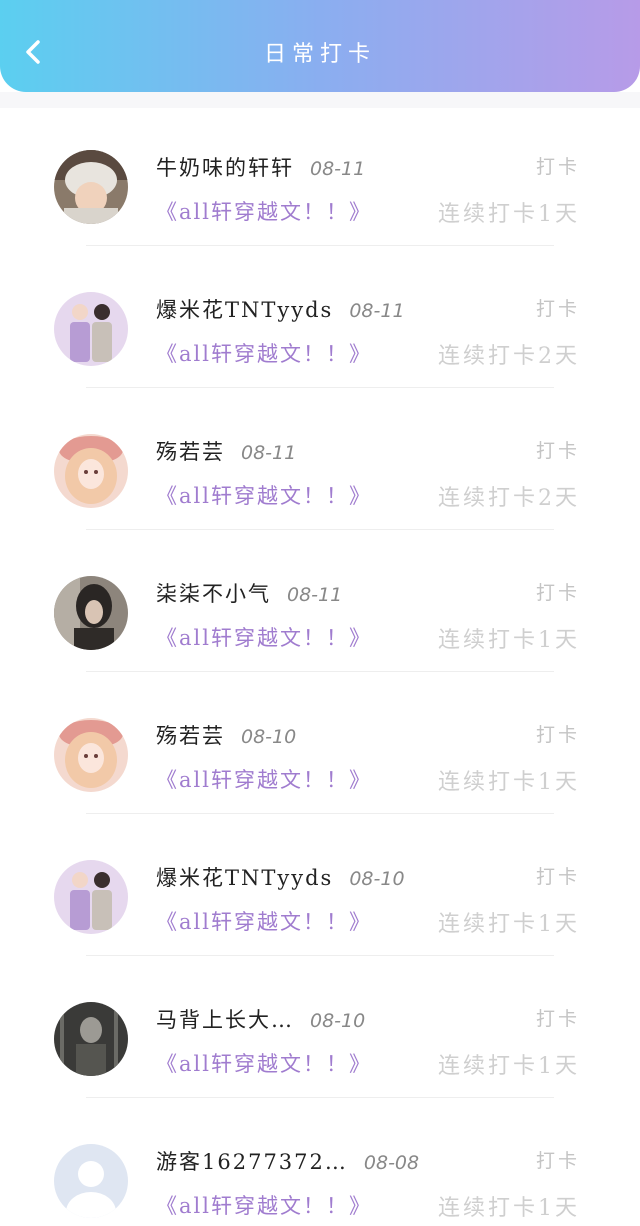 The width and height of the screenshot is (640, 1226). I want to click on default-user-avatar-icon, so click(91, 1181).